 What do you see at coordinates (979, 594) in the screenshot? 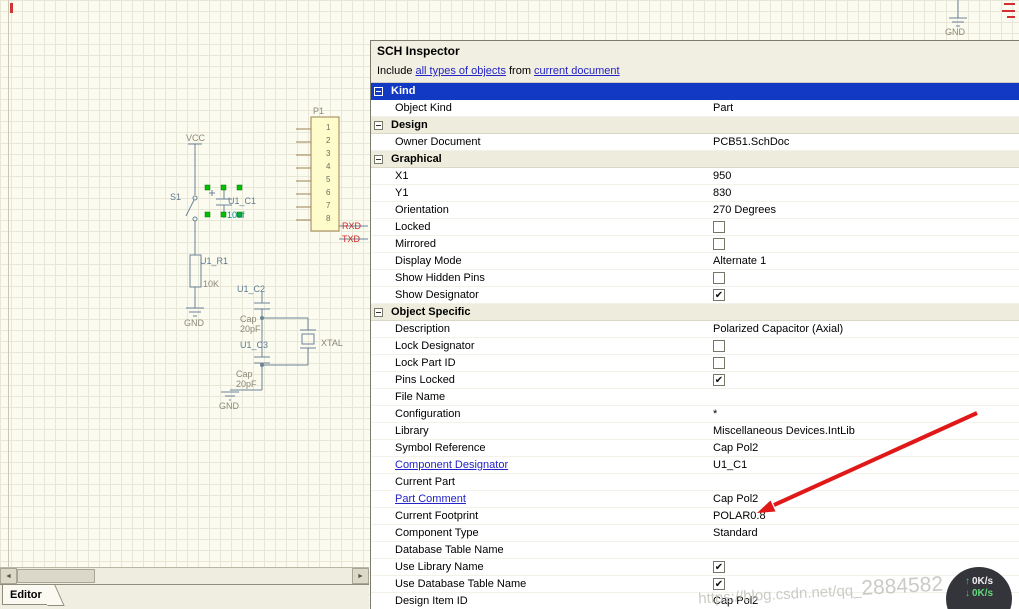
I see `download-speed: ↓ 0K/s` at bounding box center [979, 594].